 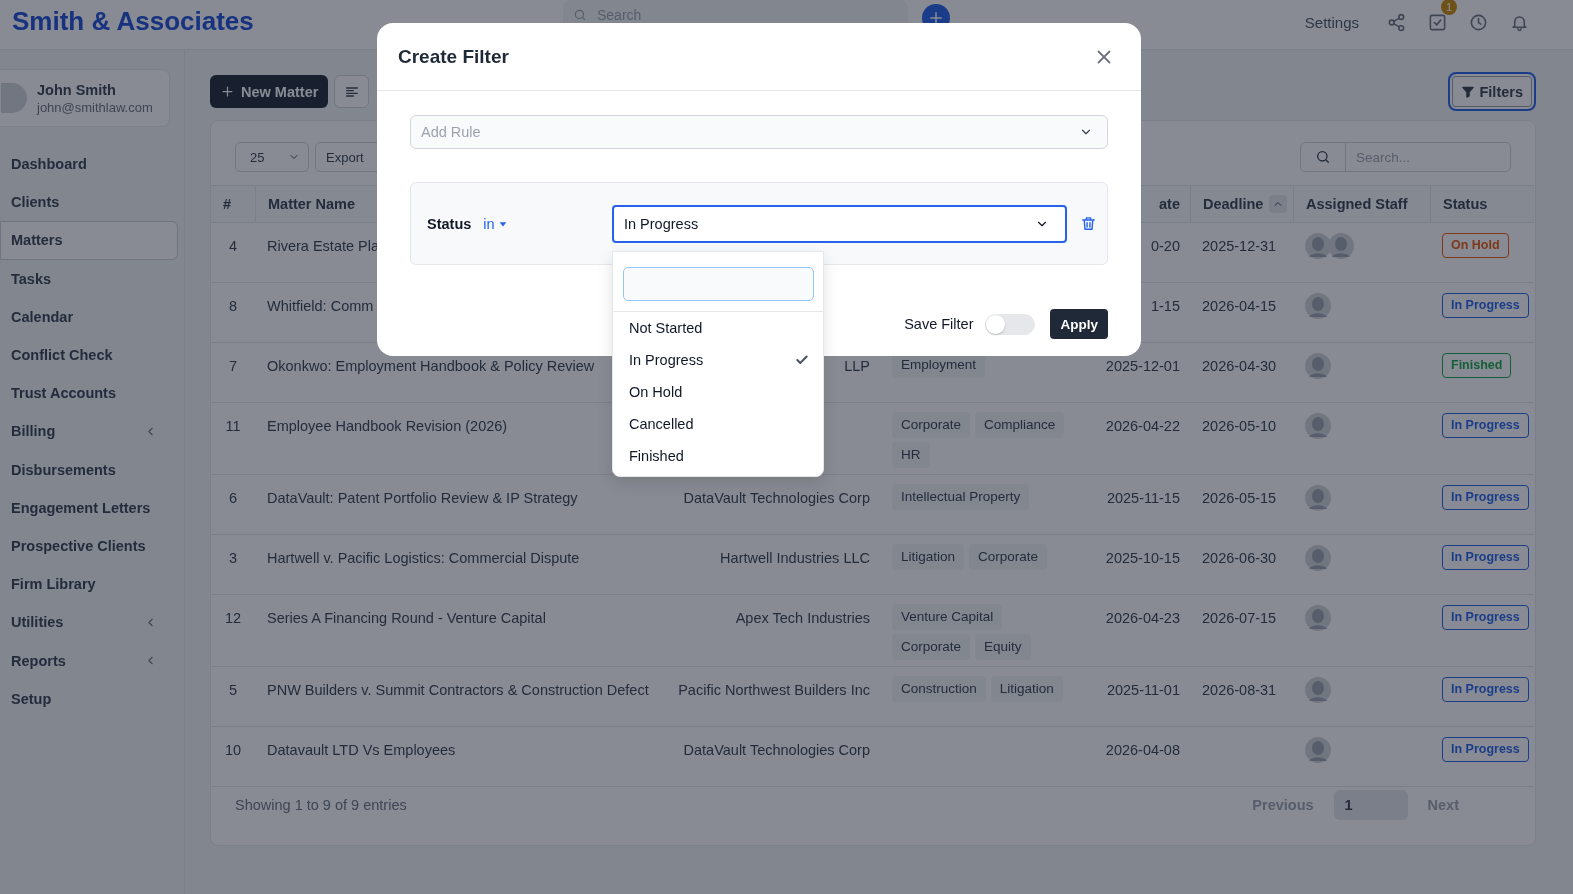 I want to click on funnel-icon, so click(x=1468, y=91).